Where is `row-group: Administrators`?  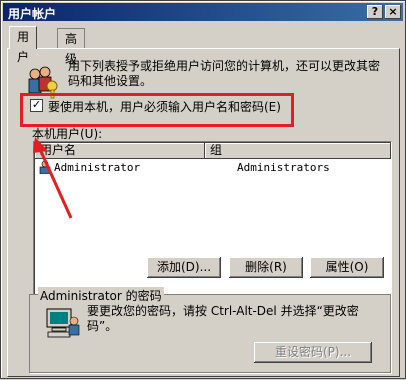 row-group: Administrators is located at coordinates (283, 167).